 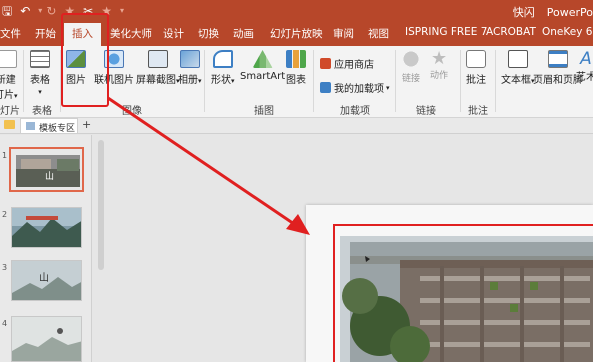 What do you see at coordinates (9, 124) in the screenshot?
I see `folder-icon` at bounding box center [9, 124].